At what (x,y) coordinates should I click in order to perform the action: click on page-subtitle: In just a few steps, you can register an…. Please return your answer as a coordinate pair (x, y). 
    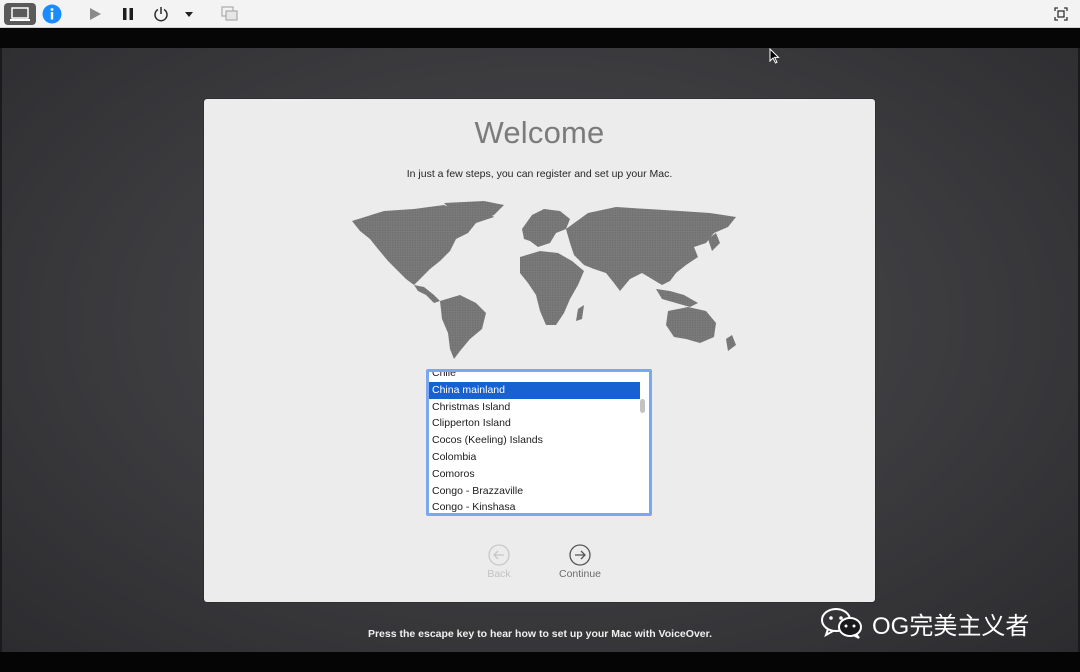
    Looking at the image, I should click on (539, 174).